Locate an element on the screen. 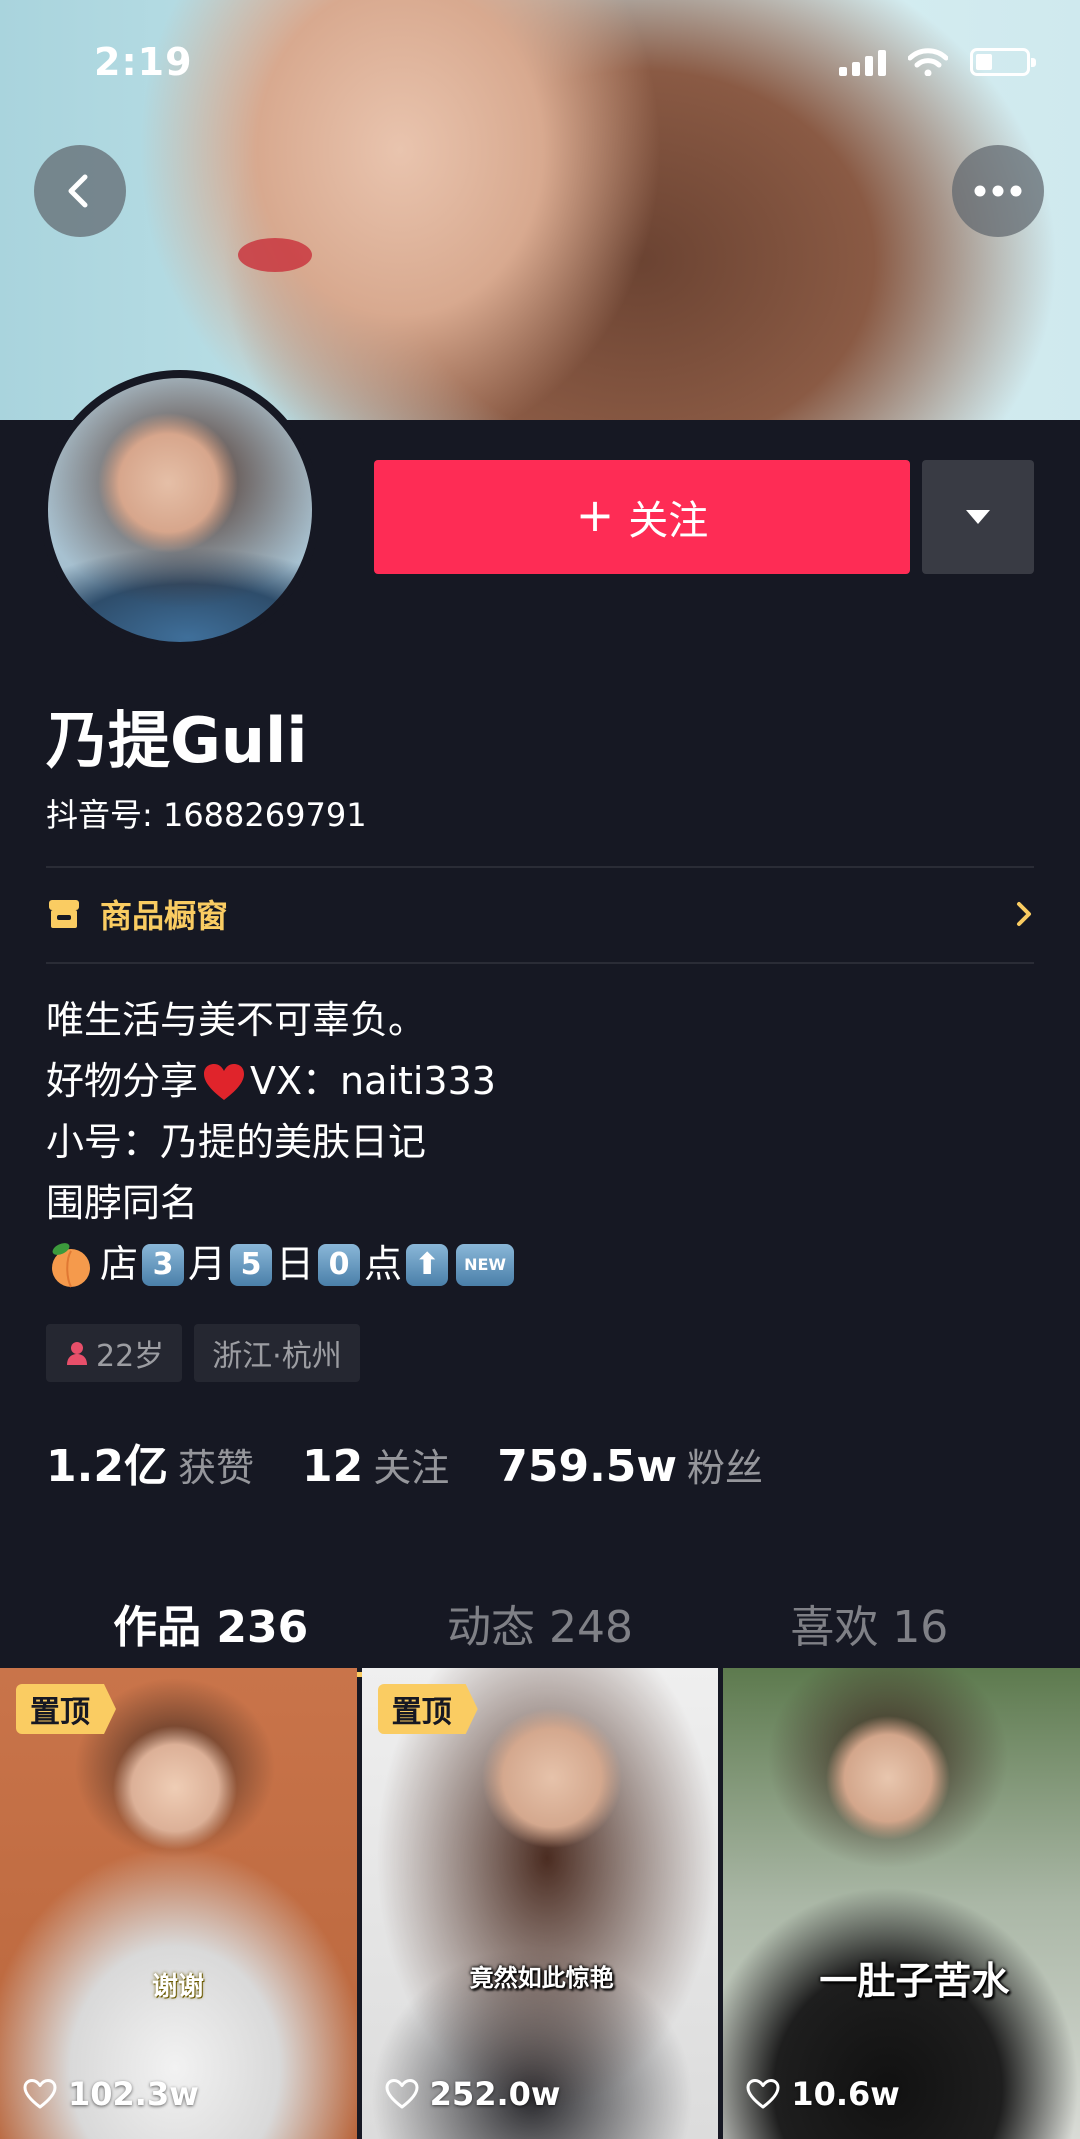  keycap-3: 3 is located at coordinates (163, 1264).